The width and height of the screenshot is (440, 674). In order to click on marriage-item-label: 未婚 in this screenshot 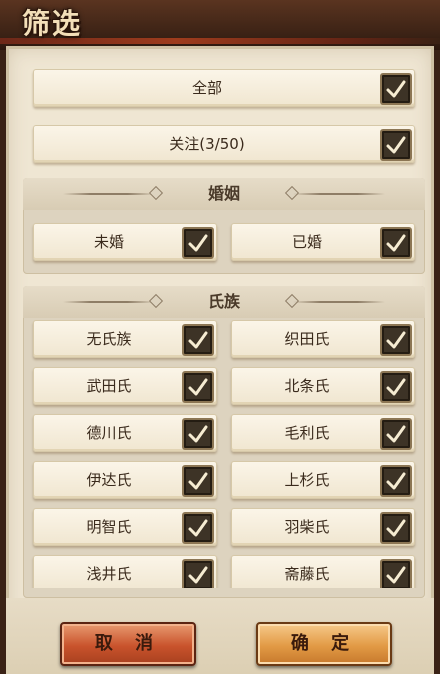, I will do `click(108, 242)`.